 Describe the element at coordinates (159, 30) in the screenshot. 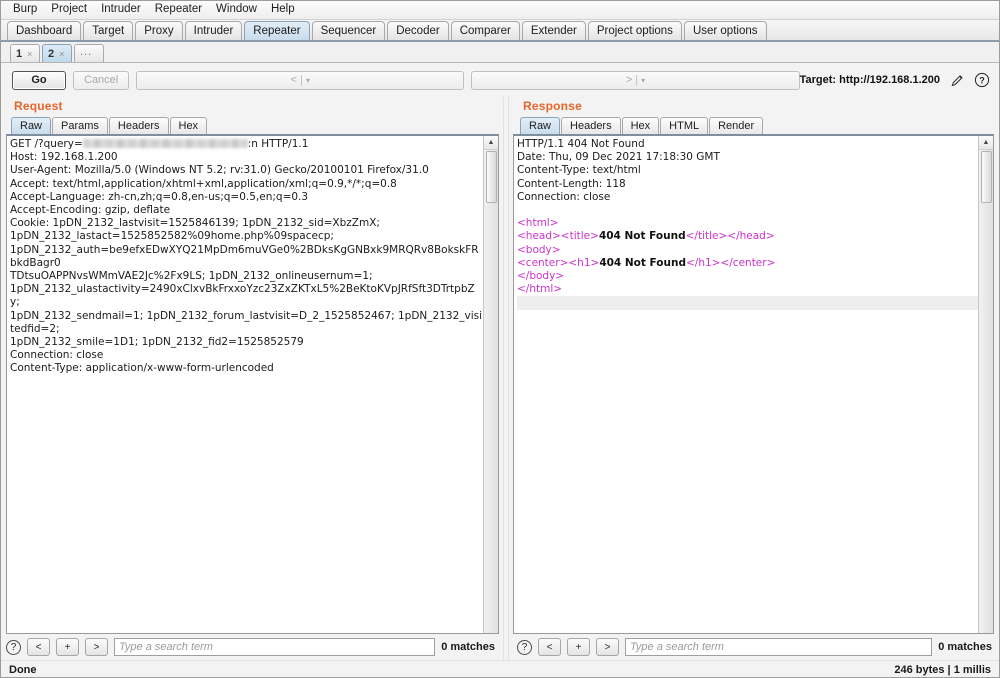

I see `tab-proxy: Proxy` at that location.